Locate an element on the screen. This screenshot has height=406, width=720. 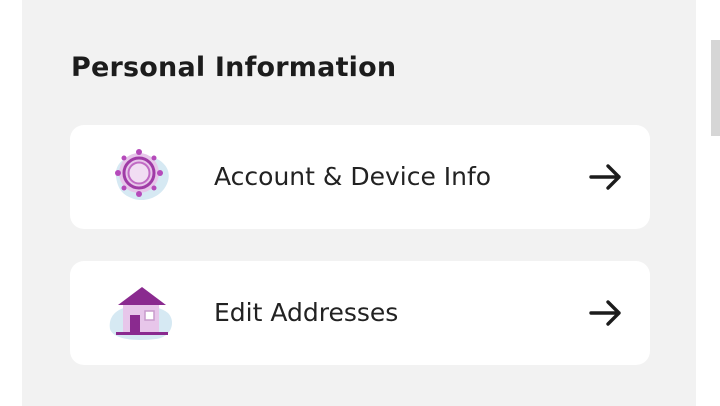
scrollbar is located at coordinates (715, 88).